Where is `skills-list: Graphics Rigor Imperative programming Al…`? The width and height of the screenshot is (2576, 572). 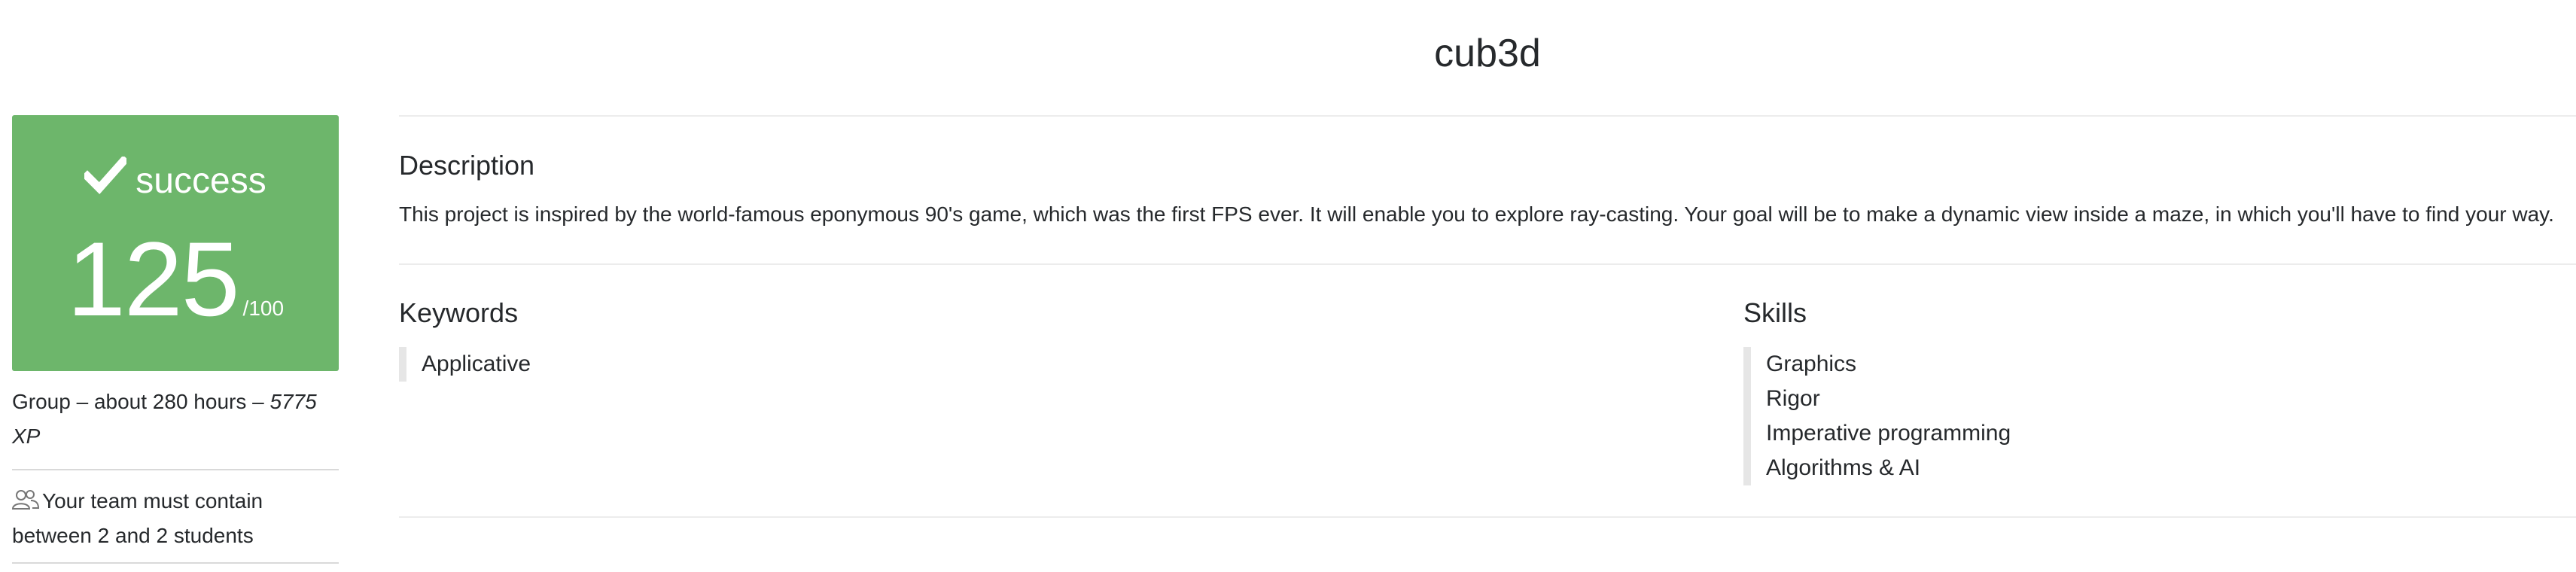
skills-list: Graphics Rigor Imperative programming Al… is located at coordinates (1877, 416).